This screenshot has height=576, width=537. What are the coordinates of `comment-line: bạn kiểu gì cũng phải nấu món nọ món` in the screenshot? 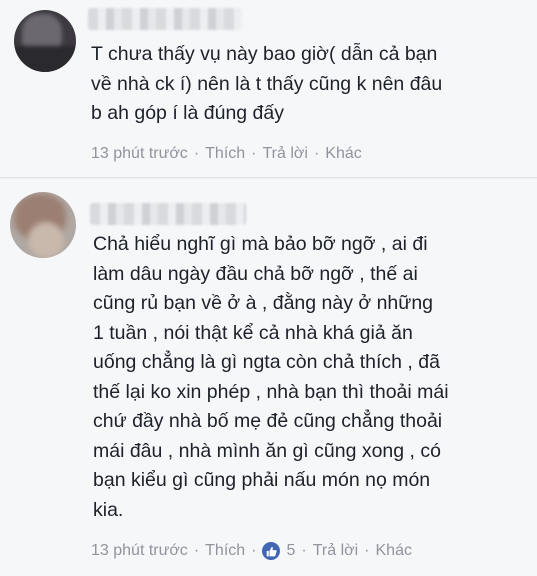 It's located at (262, 480).